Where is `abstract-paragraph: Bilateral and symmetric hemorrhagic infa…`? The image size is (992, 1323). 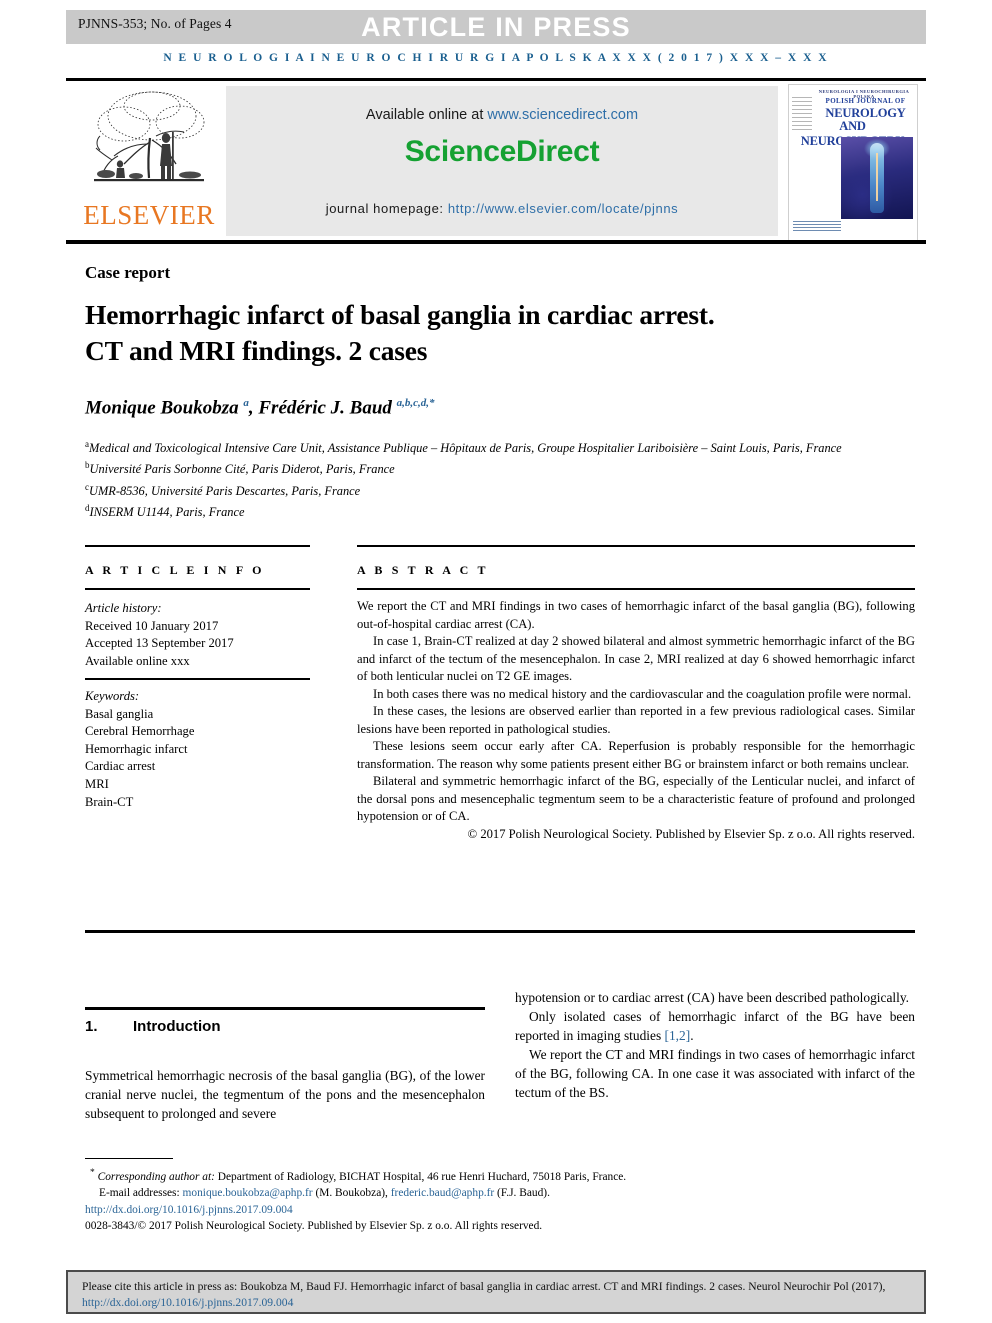 abstract-paragraph: Bilateral and symmetric hemorrhagic infa… is located at coordinates (636, 798).